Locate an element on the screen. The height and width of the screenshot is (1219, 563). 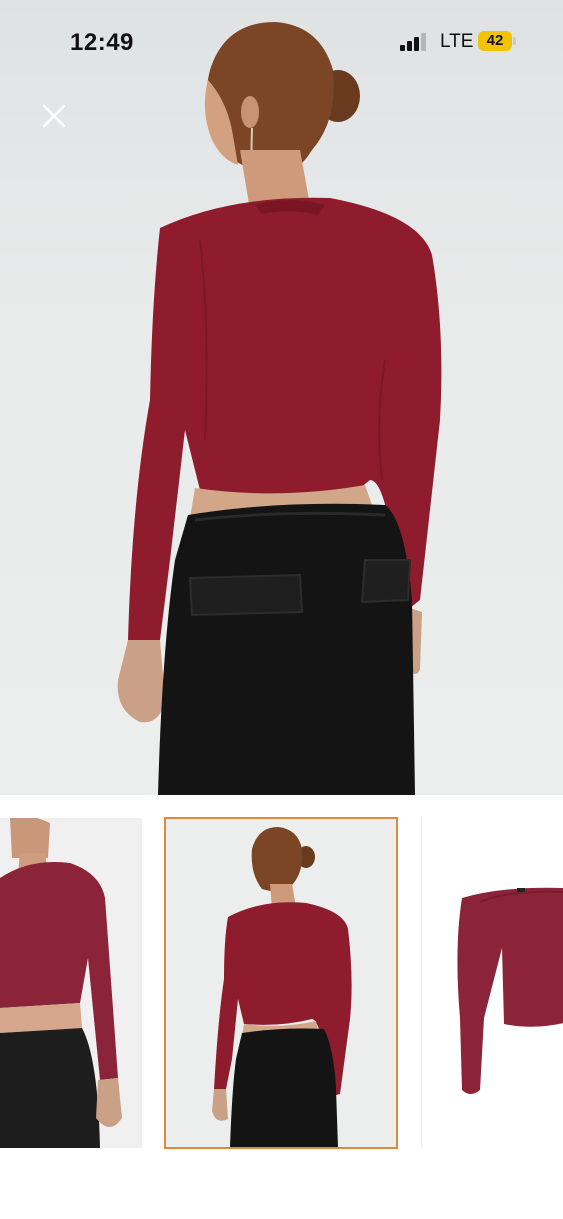
close-icon is located at coordinates (54, 116).